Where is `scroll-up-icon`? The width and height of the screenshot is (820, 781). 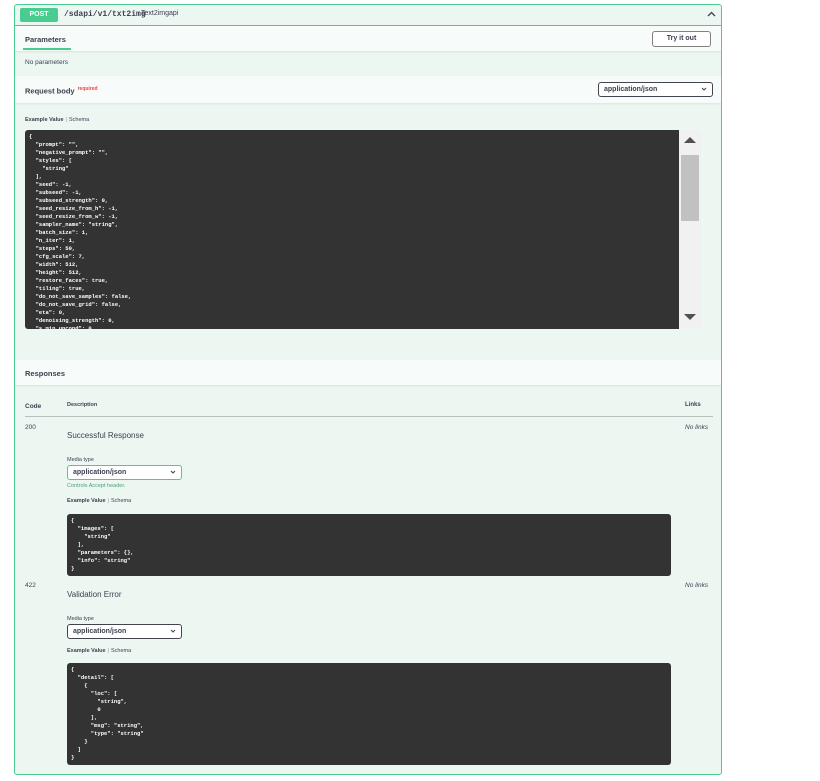
scroll-up-icon is located at coordinates (690, 140).